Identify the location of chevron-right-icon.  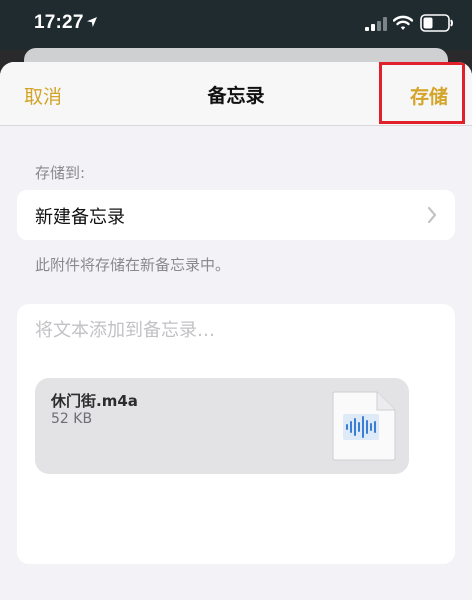
(432, 215).